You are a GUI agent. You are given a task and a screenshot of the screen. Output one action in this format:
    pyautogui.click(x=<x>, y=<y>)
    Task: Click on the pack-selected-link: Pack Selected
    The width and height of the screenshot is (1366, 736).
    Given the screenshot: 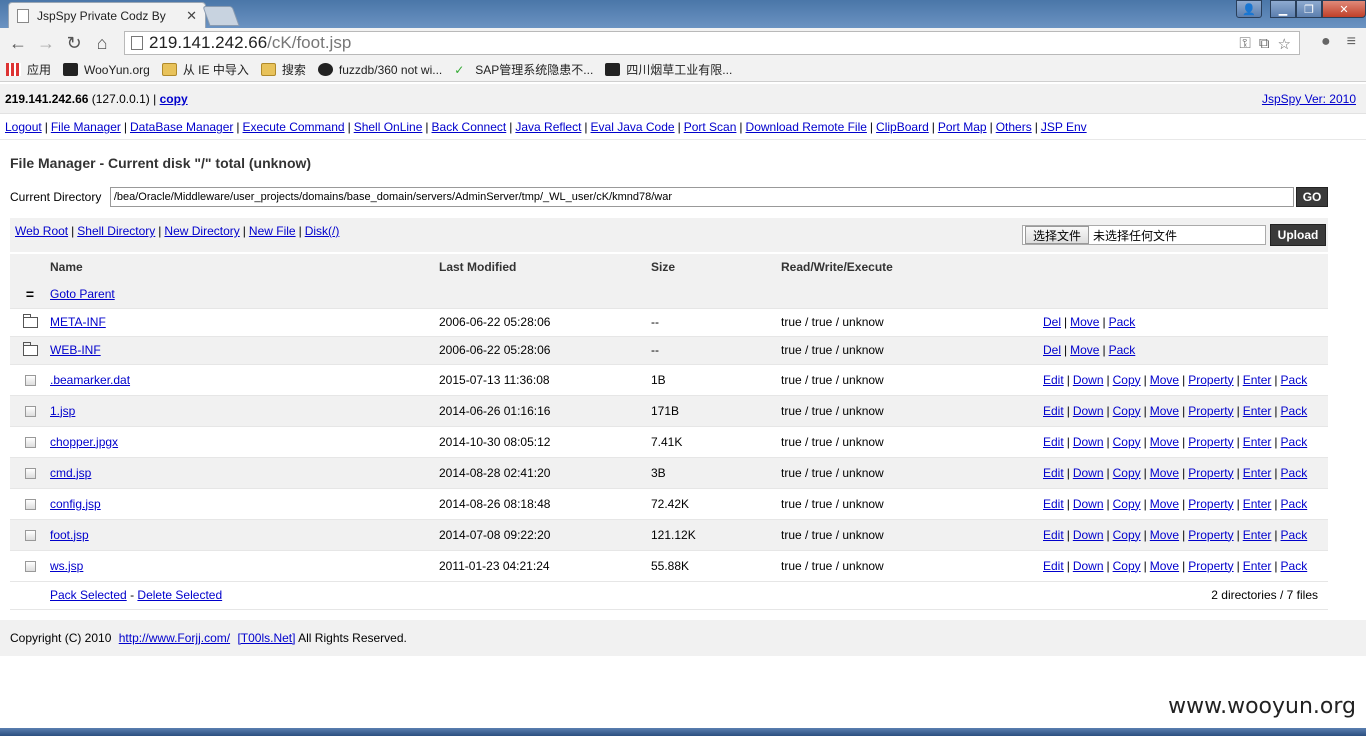 What is the action you would take?
    pyautogui.click(x=88, y=595)
    